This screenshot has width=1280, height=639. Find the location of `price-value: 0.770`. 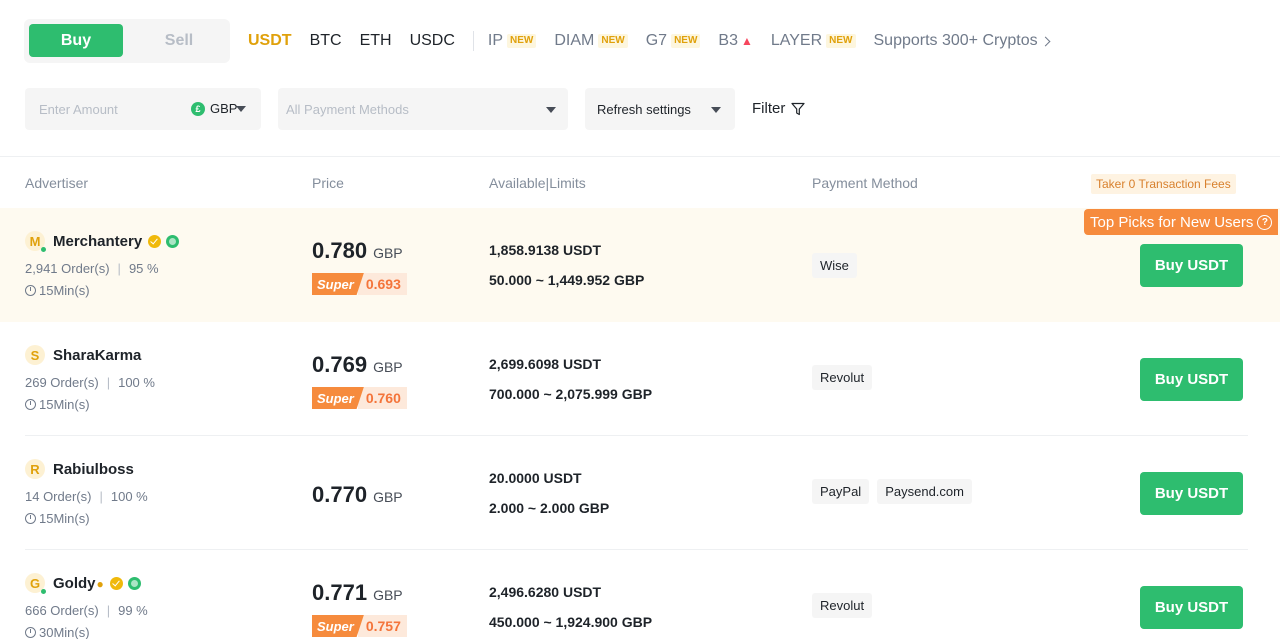

price-value: 0.770 is located at coordinates (340, 494).